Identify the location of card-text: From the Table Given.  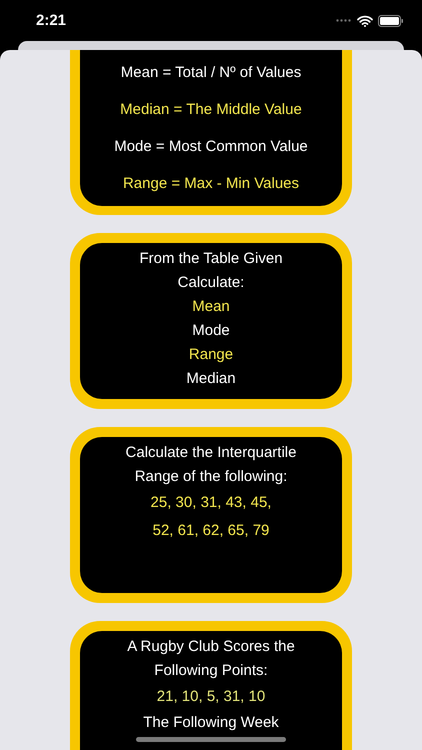
(211, 259).